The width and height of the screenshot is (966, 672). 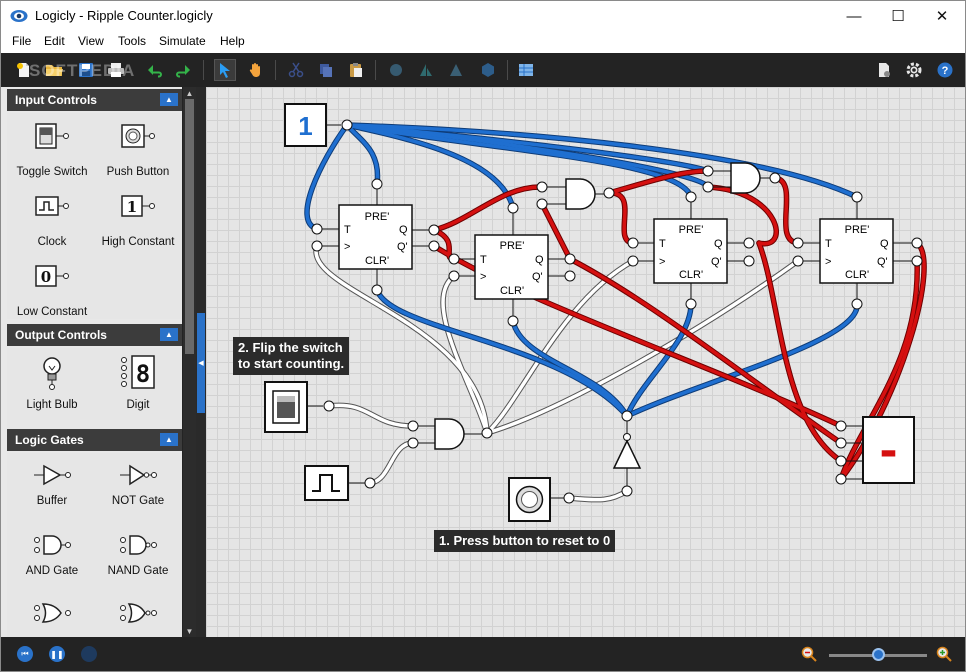 What do you see at coordinates (878, 654) in the screenshot?
I see `zoom-slider-thumb` at bounding box center [878, 654].